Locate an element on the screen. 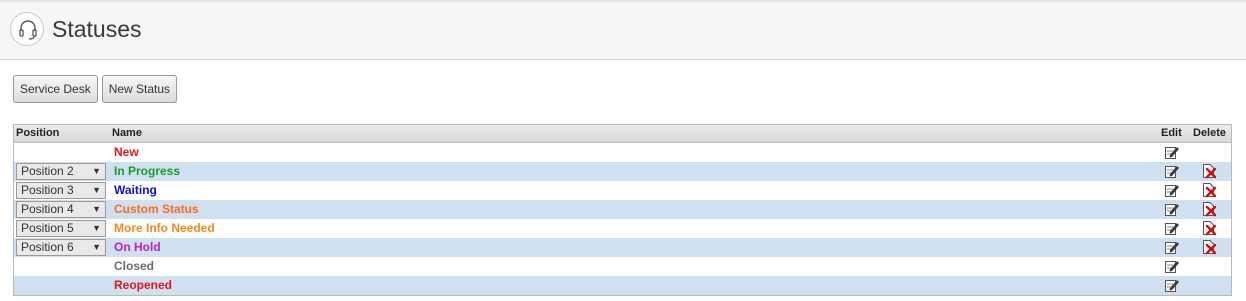  status-name: Waiting is located at coordinates (135, 190).